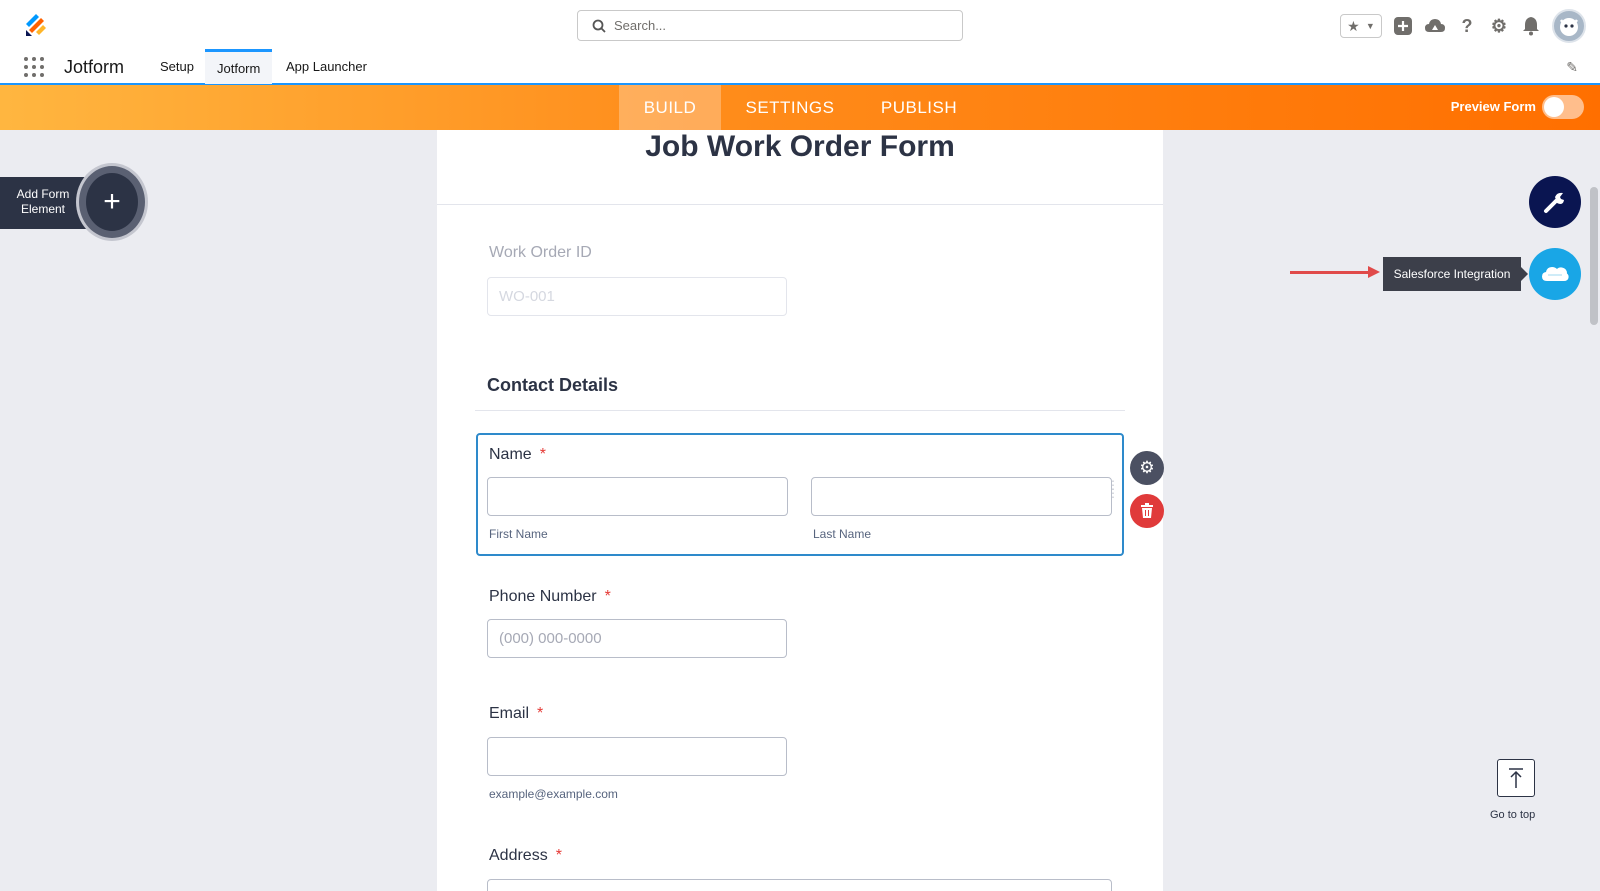 The height and width of the screenshot is (891, 1600). Describe the element at coordinates (1435, 26) in the screenshot. I see `cloud-trailhead-icon` at that location.